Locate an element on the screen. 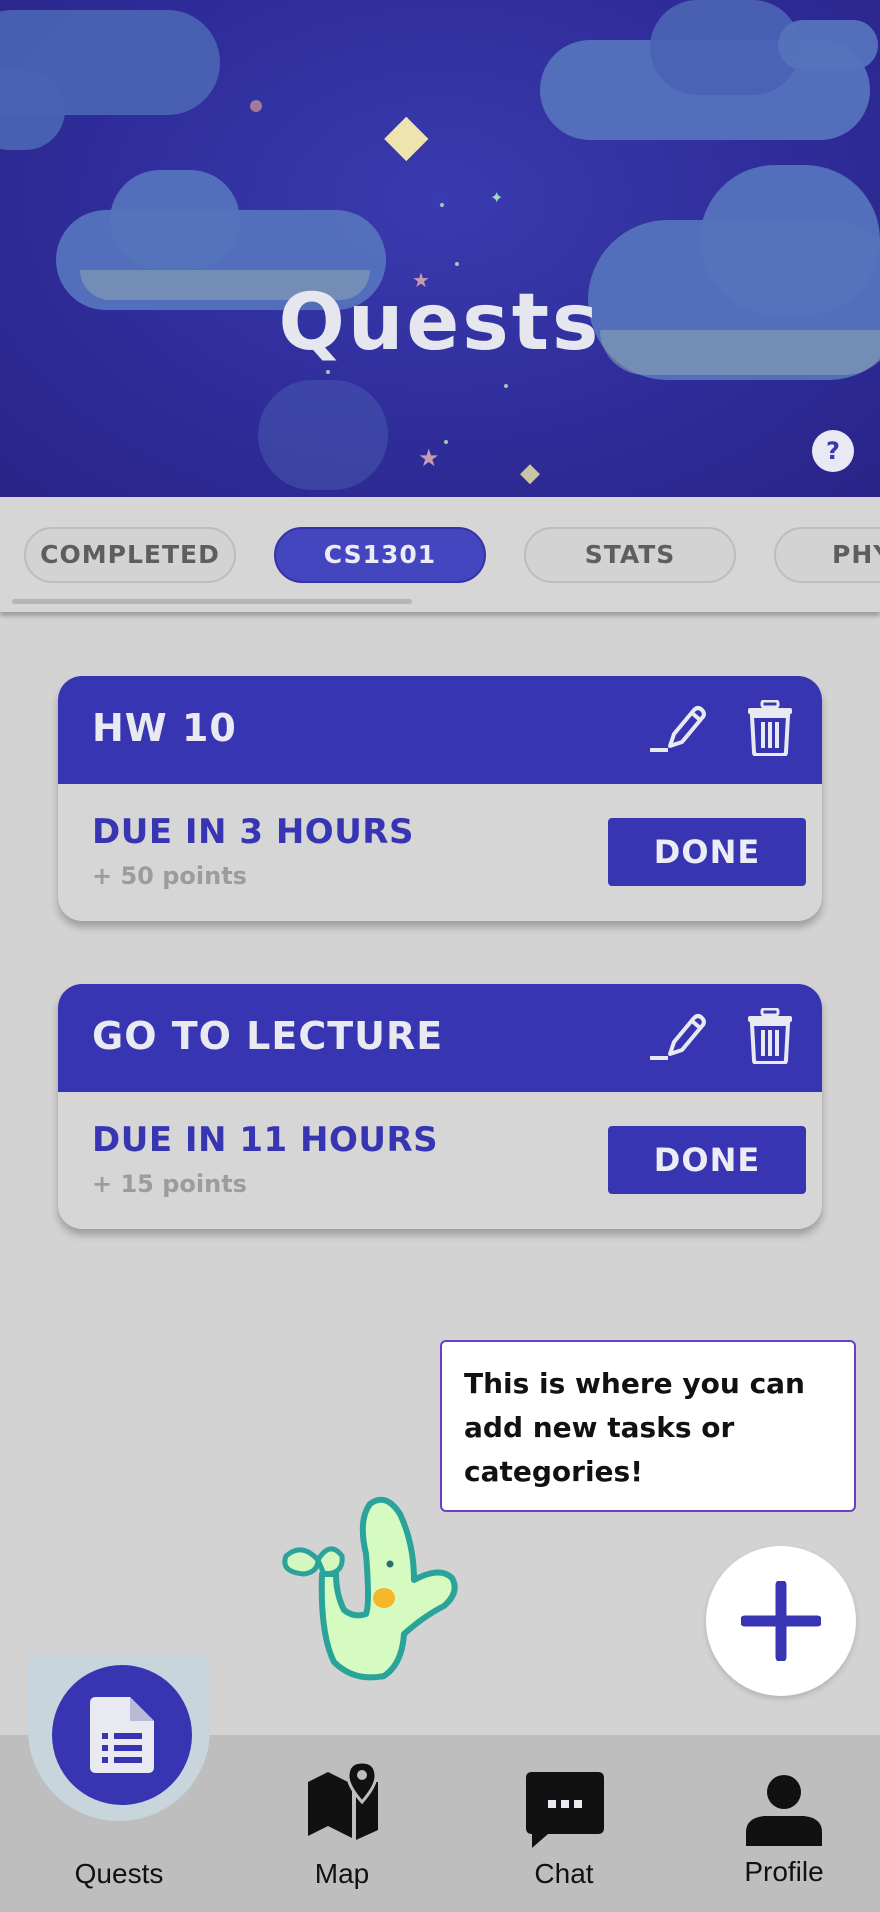  quest-due: DUE IN 3 HOURS is located at coordinates (253, 832).